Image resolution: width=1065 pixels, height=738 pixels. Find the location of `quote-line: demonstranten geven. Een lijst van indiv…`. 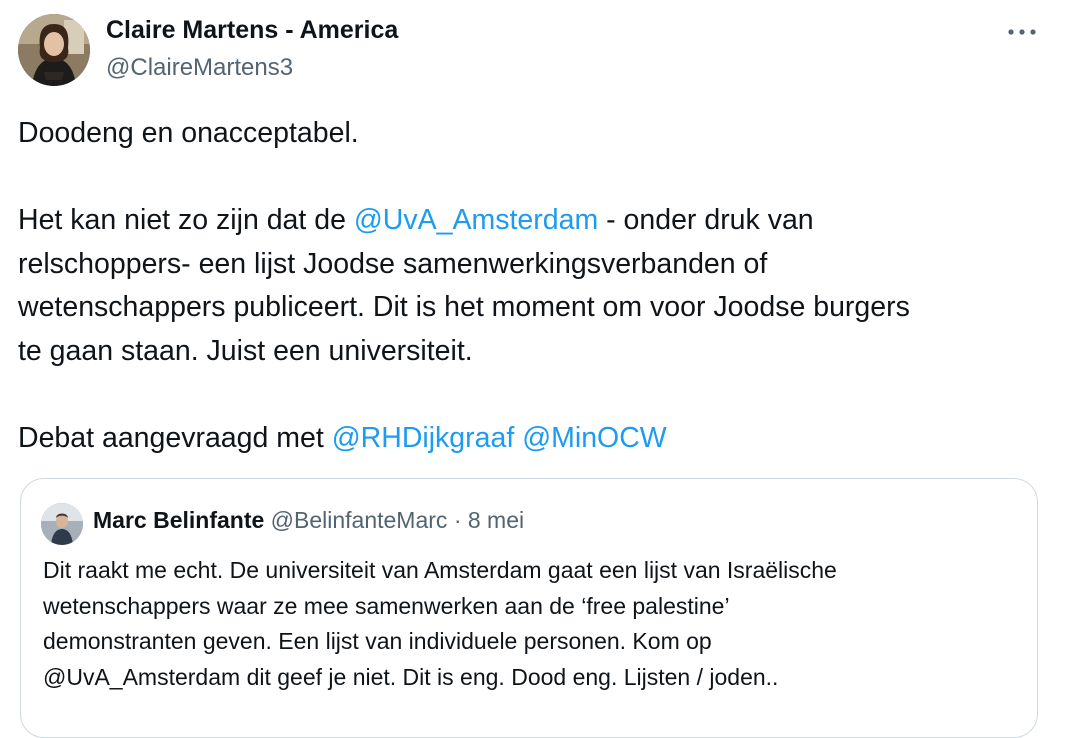

quote-line: demonstranten geven. Een lijst van indiv… is located at coordinates (377, 641).